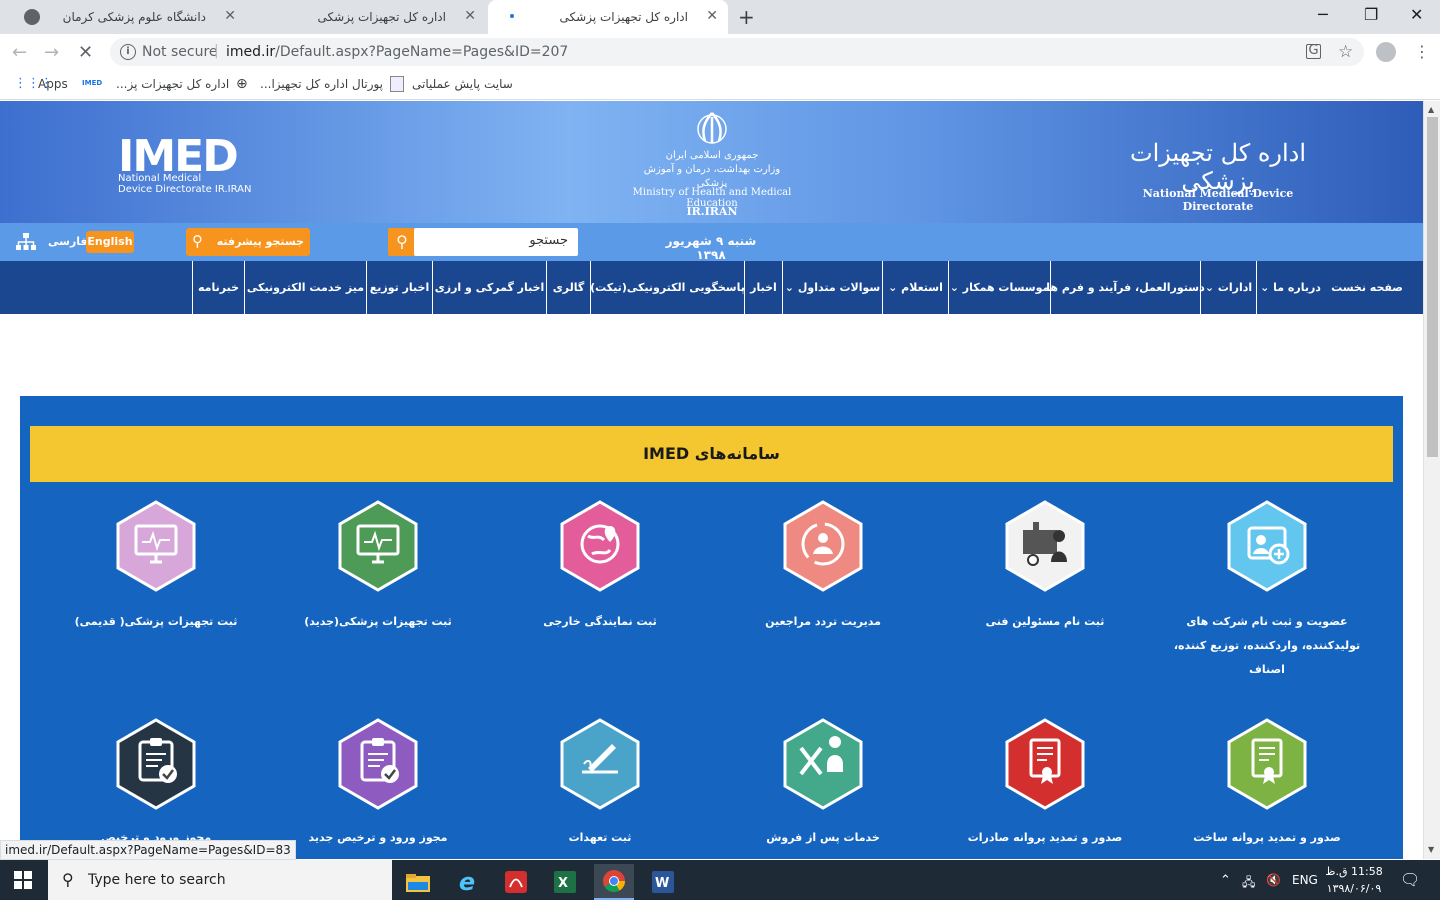 This screenshot has height=900, width=1440. I want to click on nav-departments: ادارات ⌄, so click(1228, 287).